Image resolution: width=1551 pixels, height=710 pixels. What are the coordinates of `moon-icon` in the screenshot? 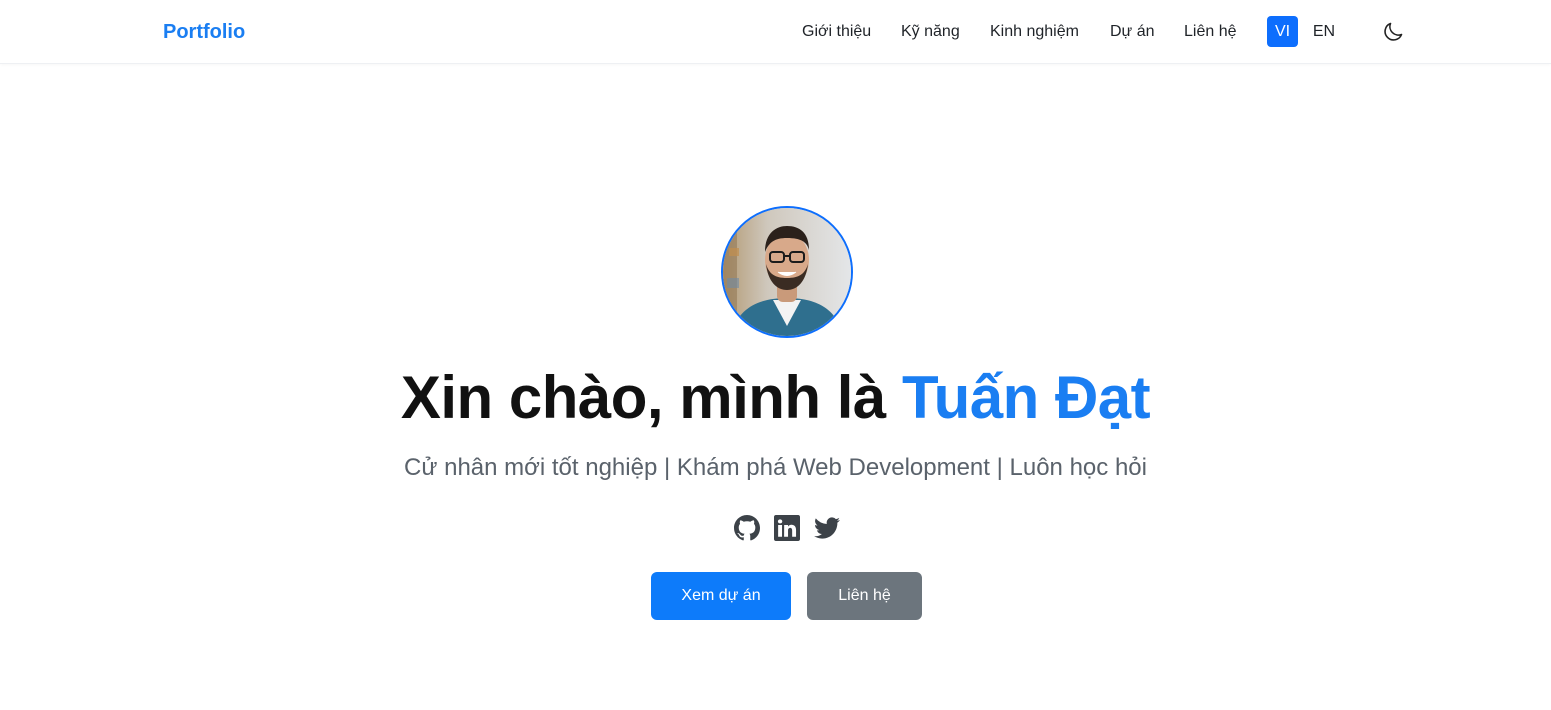 It's located at (1393, 31).